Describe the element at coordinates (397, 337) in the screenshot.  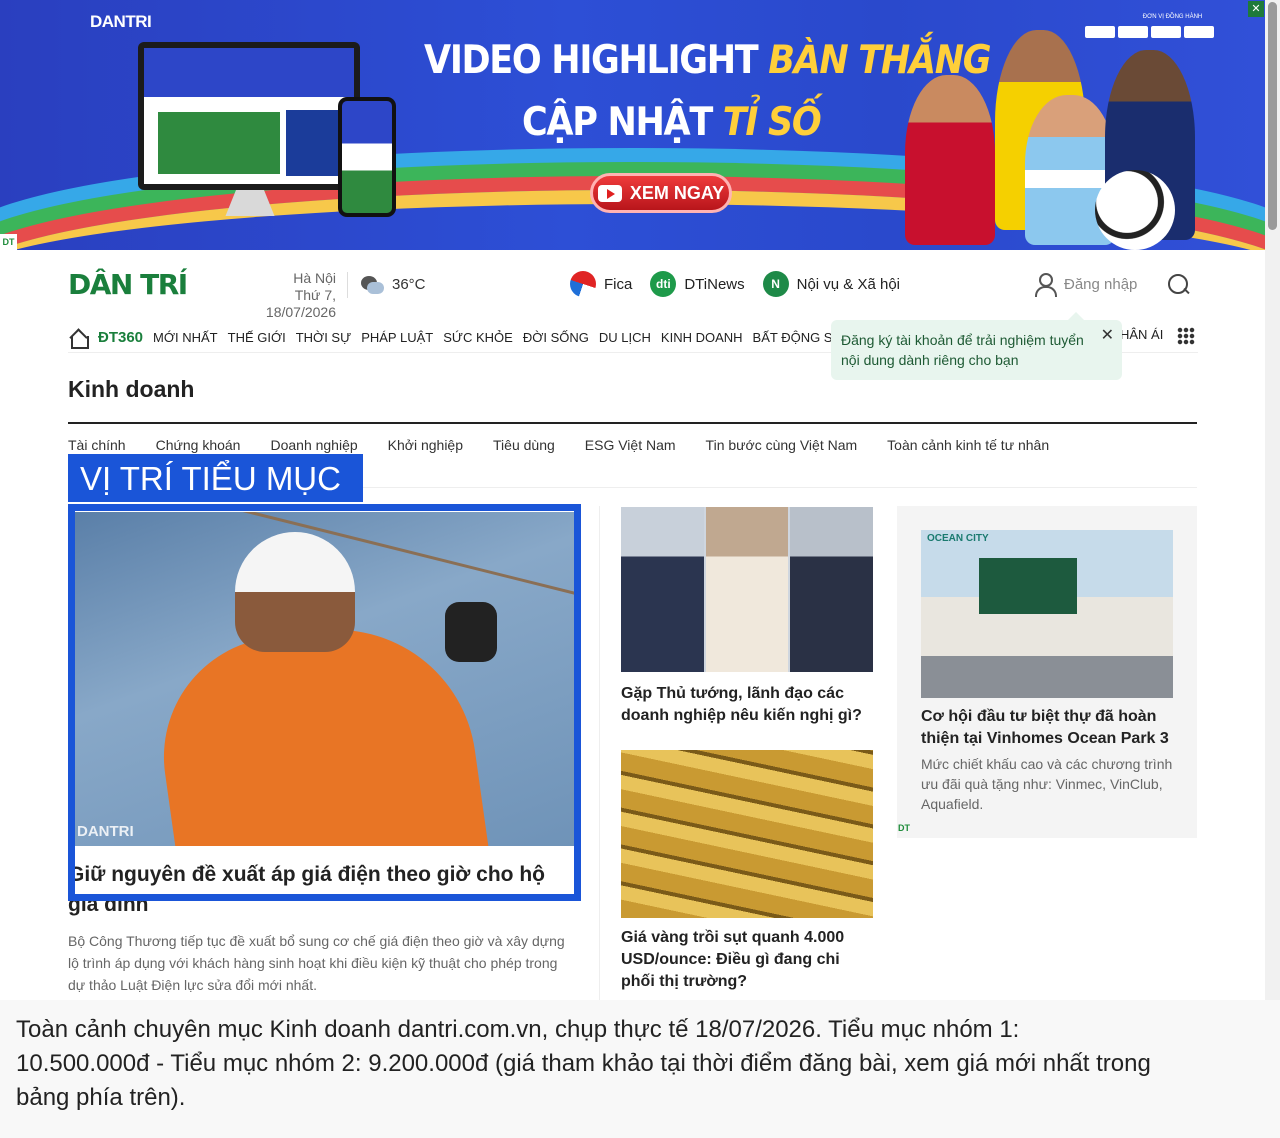
I see `nav-item: PHÁP LUẬT` at that location.